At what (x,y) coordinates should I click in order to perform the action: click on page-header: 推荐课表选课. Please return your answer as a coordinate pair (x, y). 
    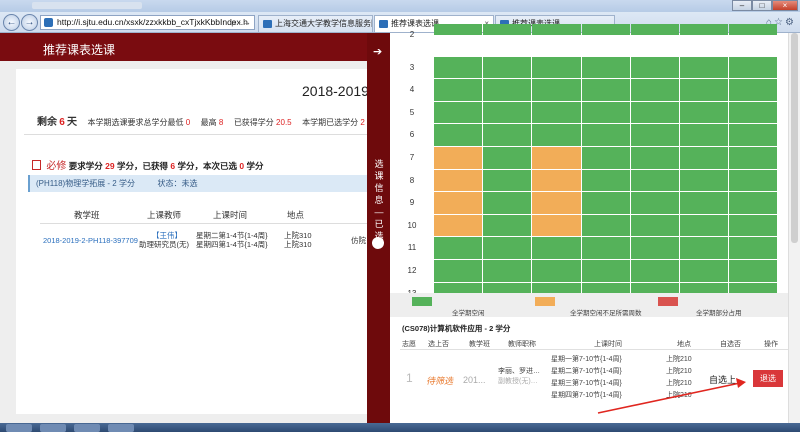
    Looking at the image, I should click on (183, 47).